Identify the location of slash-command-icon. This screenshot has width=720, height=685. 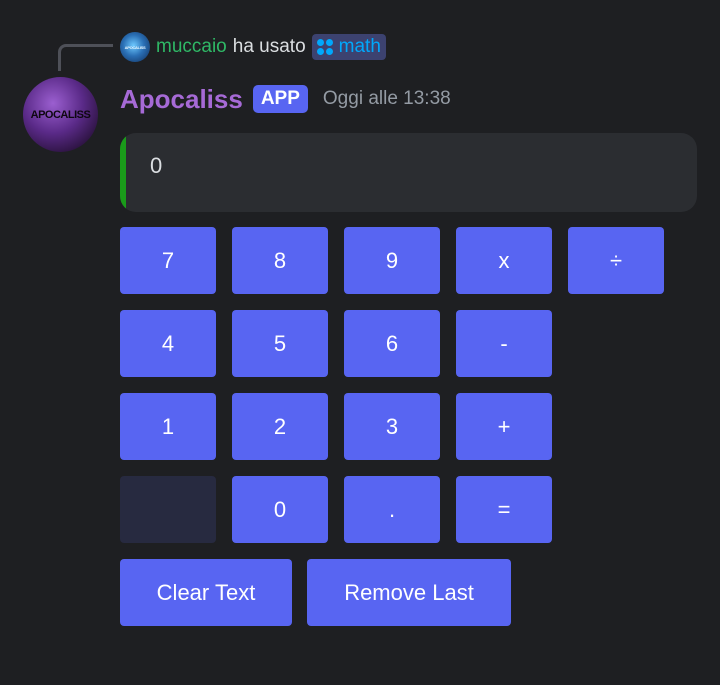
(324, 47).